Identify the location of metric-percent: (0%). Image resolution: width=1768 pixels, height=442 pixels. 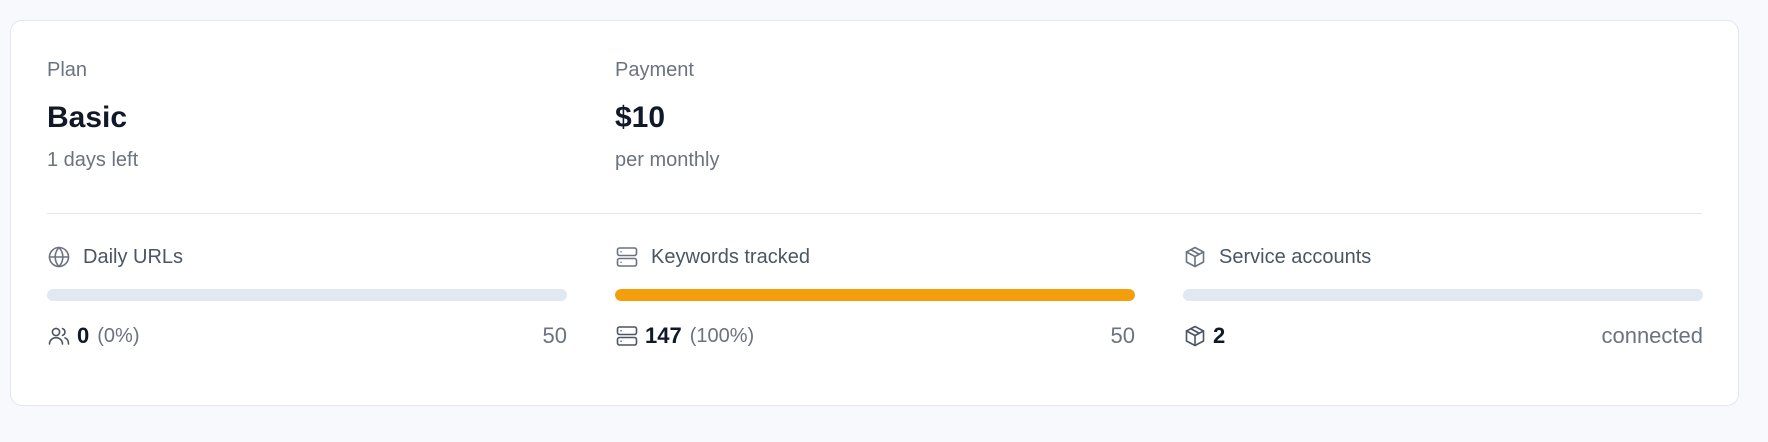
(118, 335).